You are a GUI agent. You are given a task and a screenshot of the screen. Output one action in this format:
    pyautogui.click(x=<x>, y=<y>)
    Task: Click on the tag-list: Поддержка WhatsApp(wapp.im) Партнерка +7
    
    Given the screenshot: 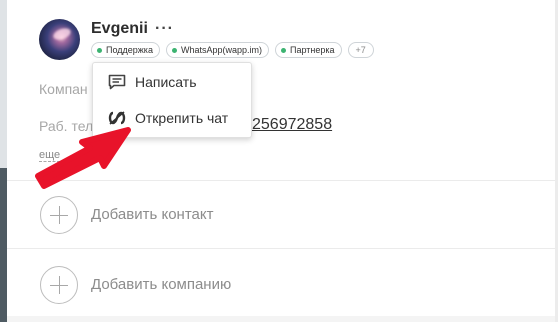 What is the action you would take?
    pyautogui.click(x=232, y=50)
    